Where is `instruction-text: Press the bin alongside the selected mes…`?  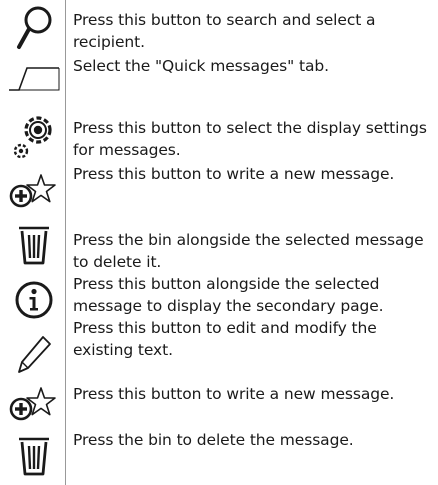
instruction-text: Press the bin alongside the selected mes… is located at coordinates (248, 251).